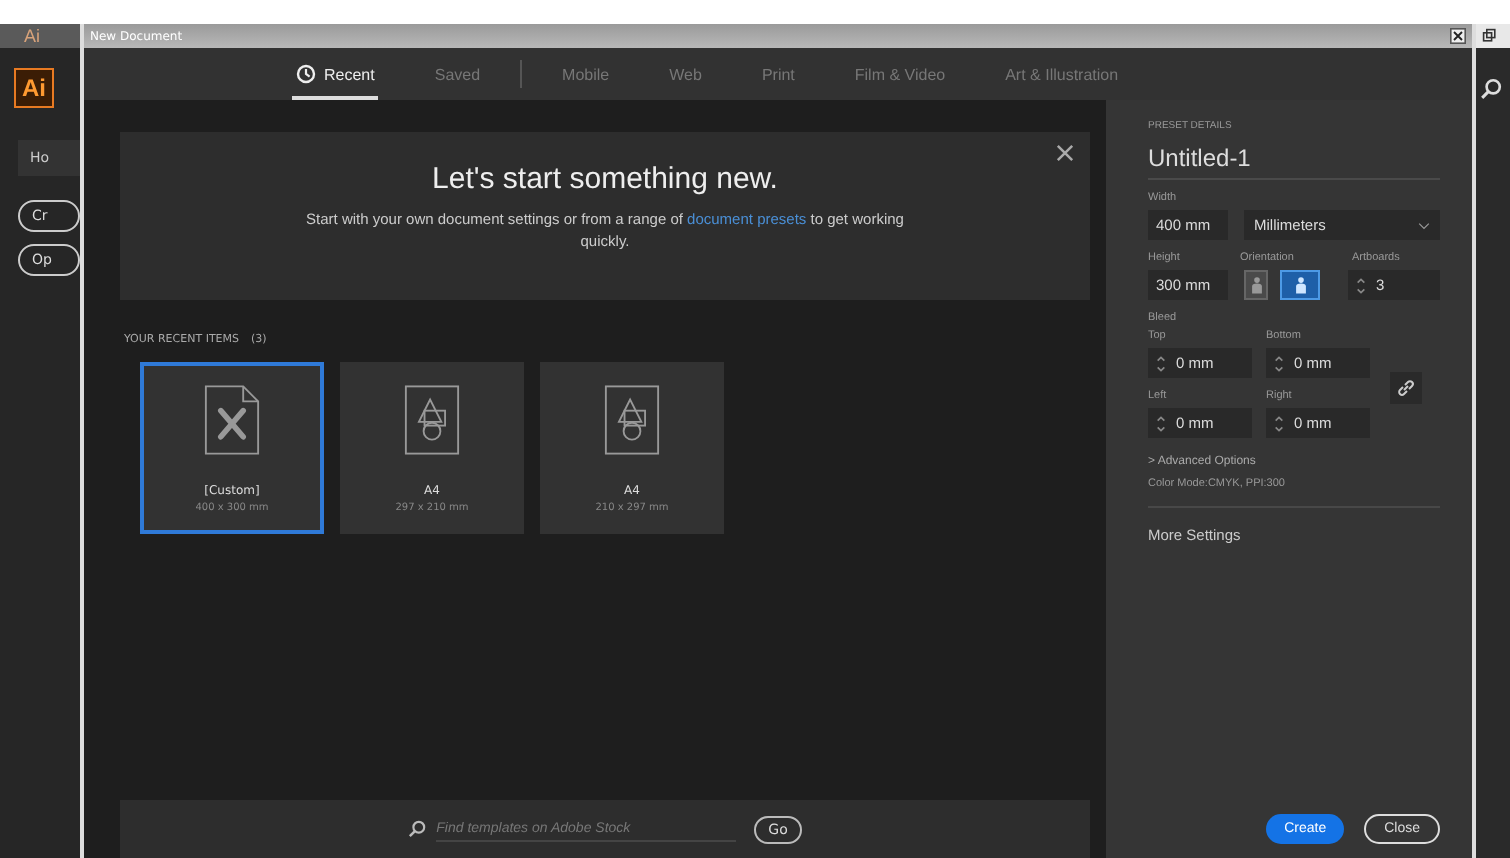 This screenshot has width=1510, height=858. What do you see at coordinates (1424, 225) in the screenshot?
I see `chevron-icon` at bounding box center [1424, 225].